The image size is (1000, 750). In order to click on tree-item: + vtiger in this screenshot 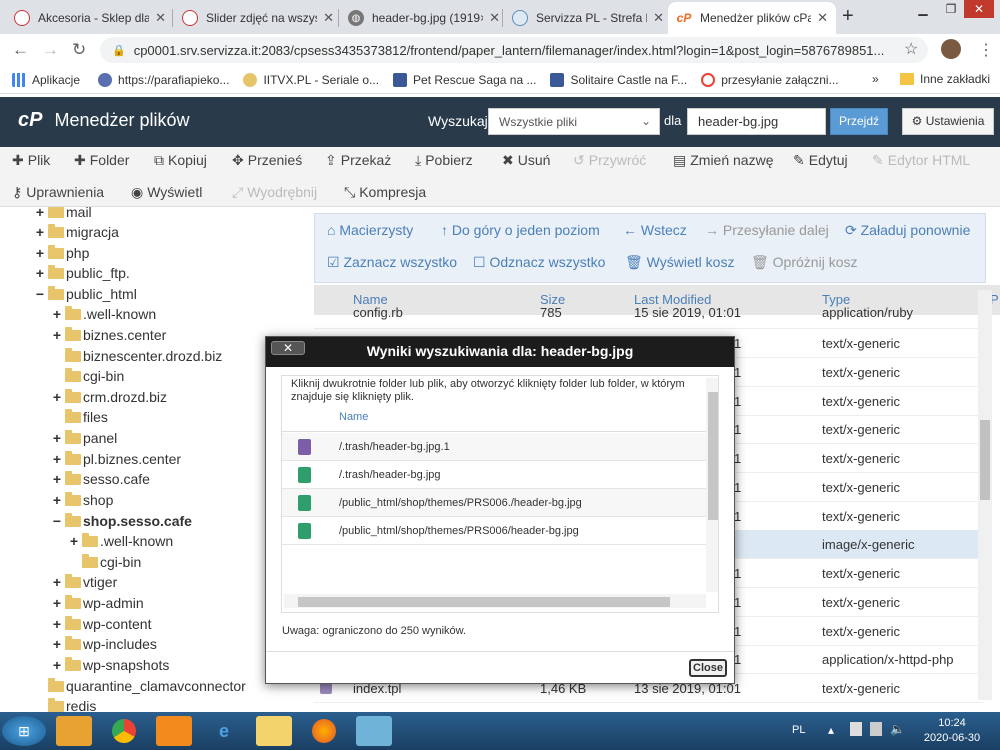, I will do `click(84, 582)`.